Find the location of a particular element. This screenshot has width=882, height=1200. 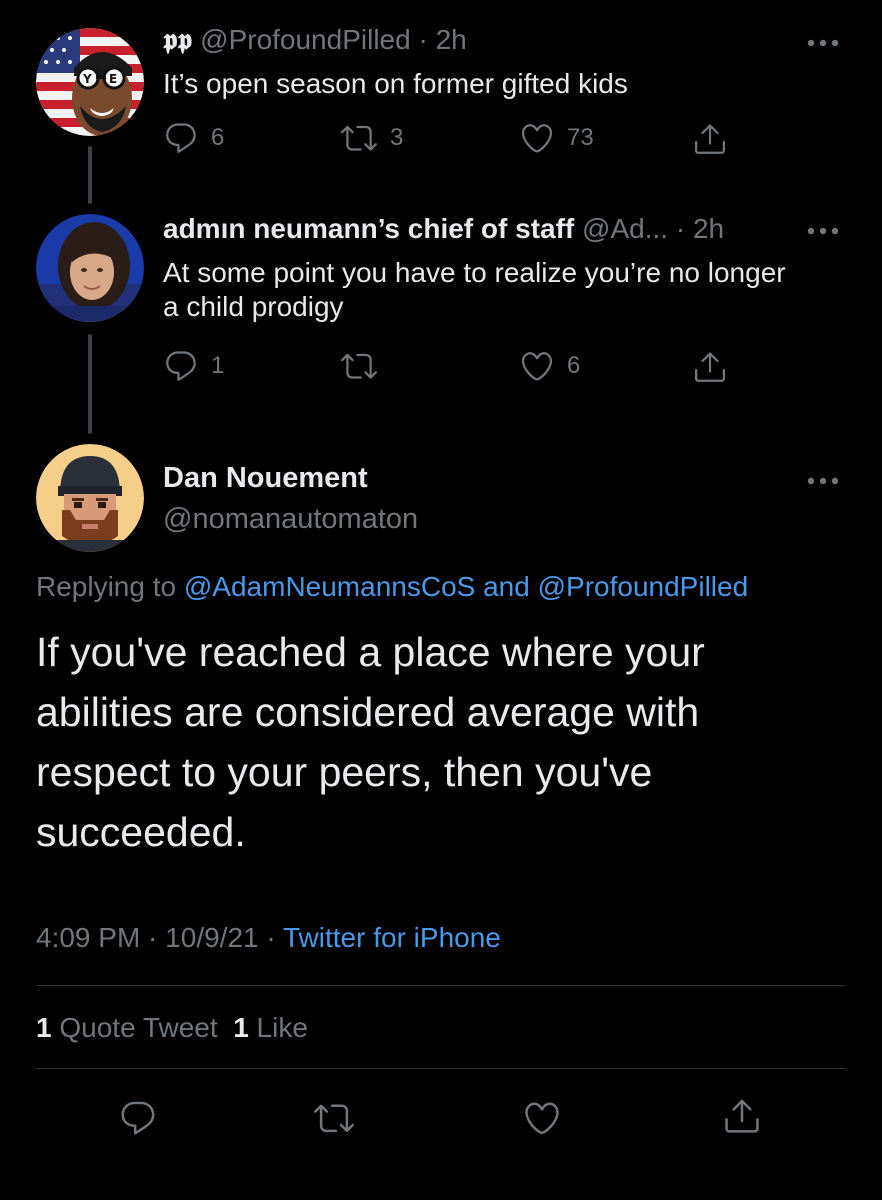

avatar-profoundpilled: Y E is located at coordinates (90, 82).